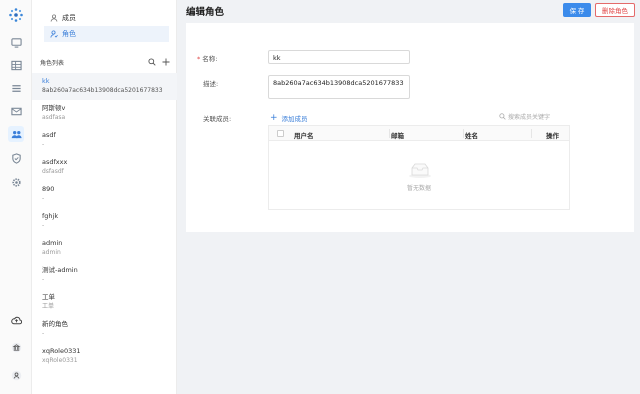 The height and width of the screenshot is (394, 640). What do you see at coordinates (60, 270) in the screenshot?
I see `role-name: 测试-admin` at bounding box center [60, 270].